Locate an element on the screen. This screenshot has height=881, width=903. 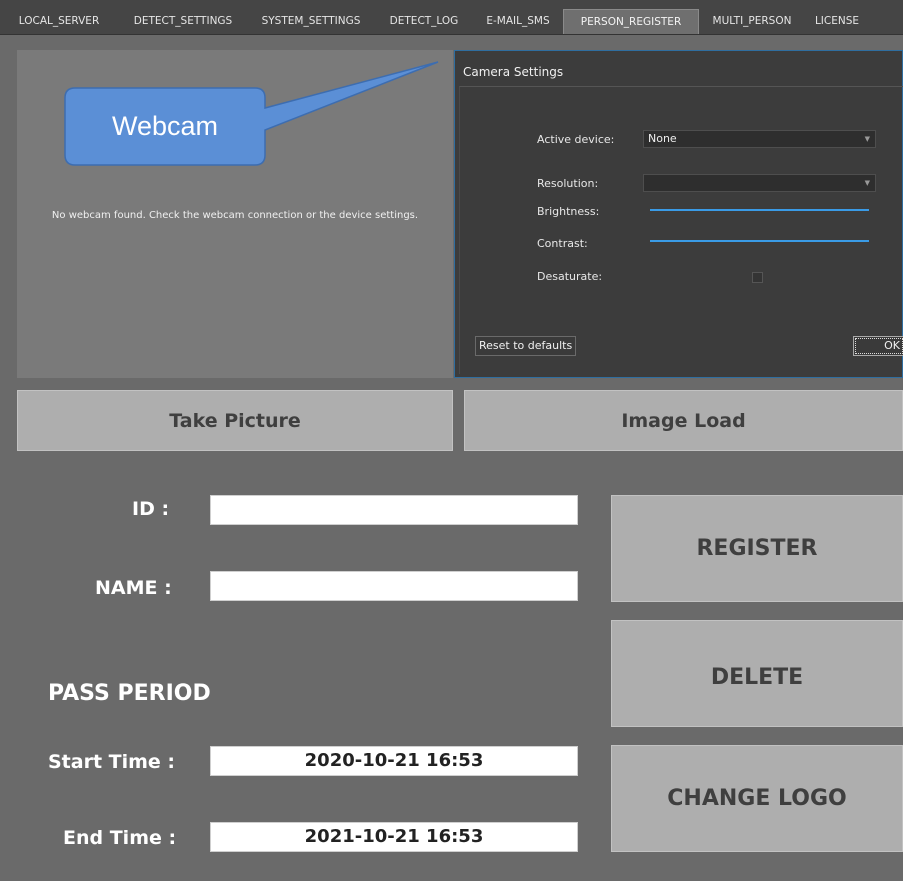
id-label: ID : is located at coordinates (151, 509).